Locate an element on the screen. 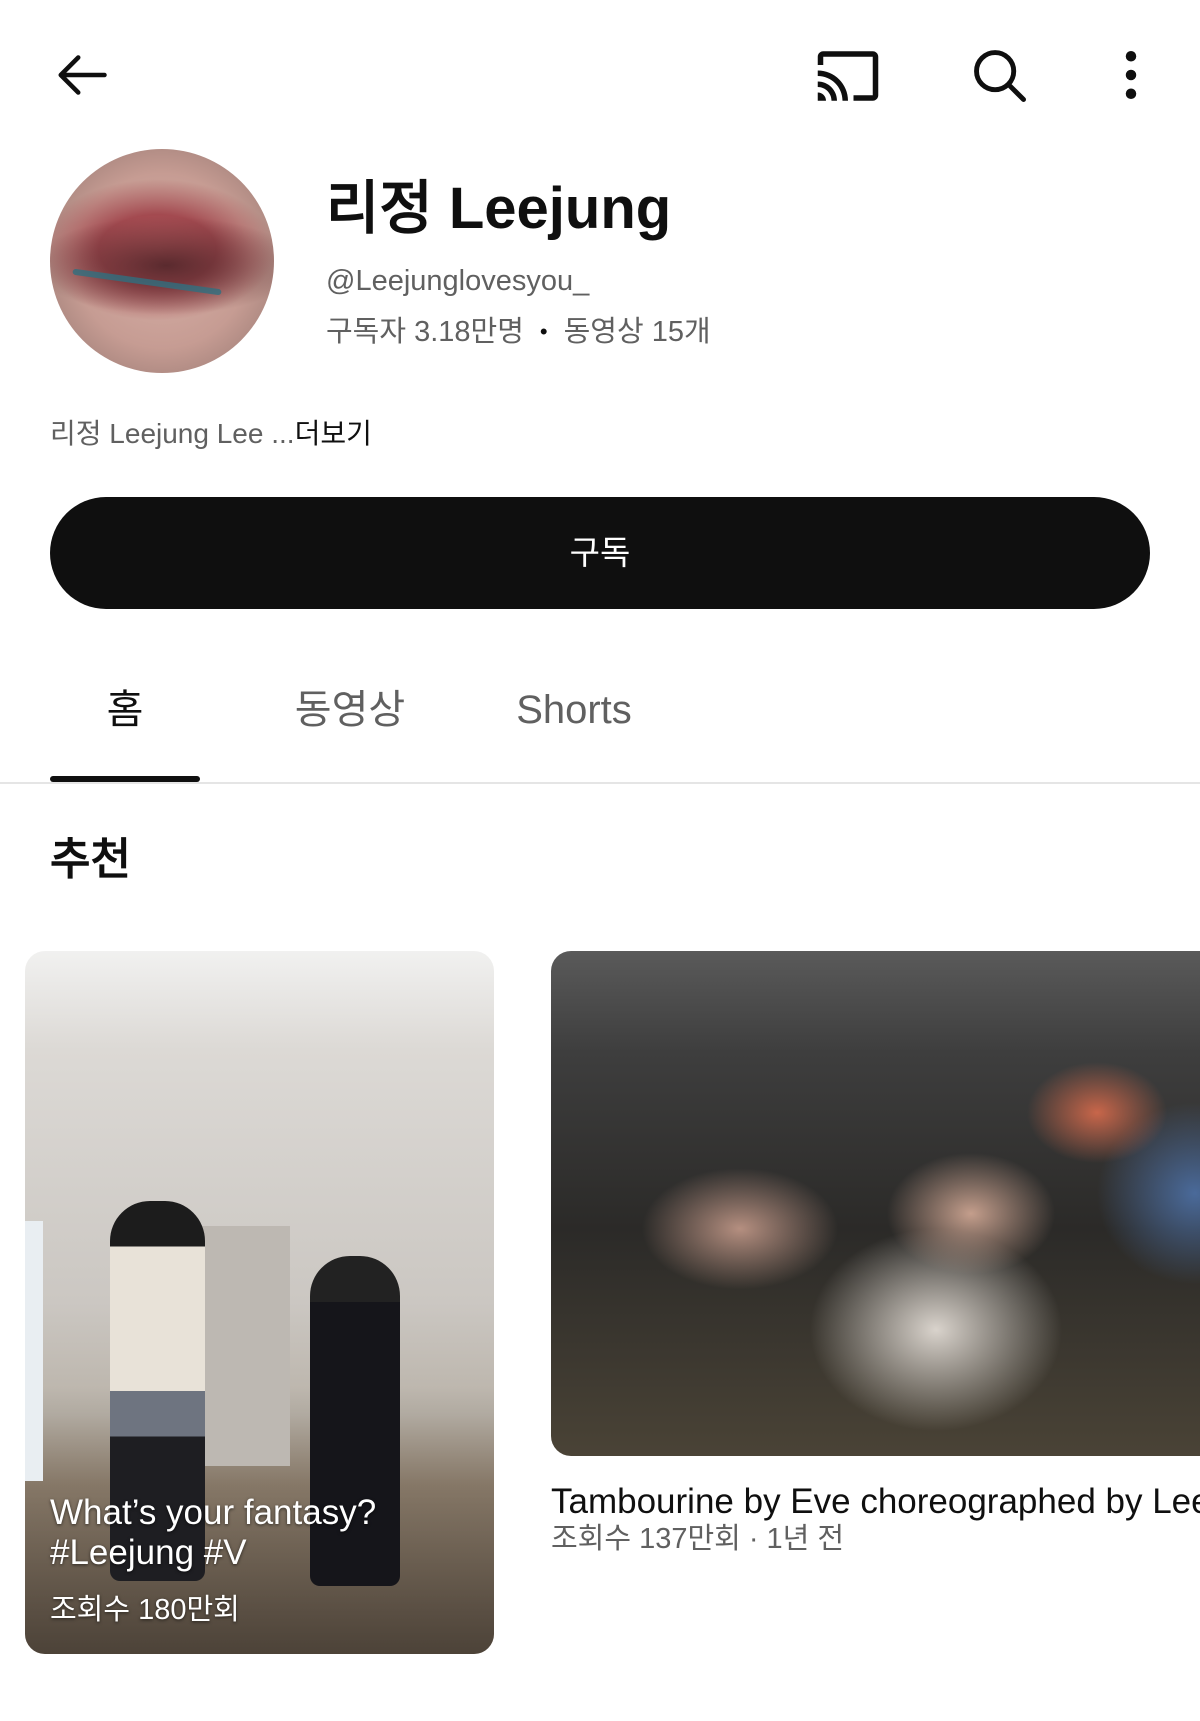 The width and height of the screenshot is (1200, 1721). more-options-button is located at coordinates (1131, 75).